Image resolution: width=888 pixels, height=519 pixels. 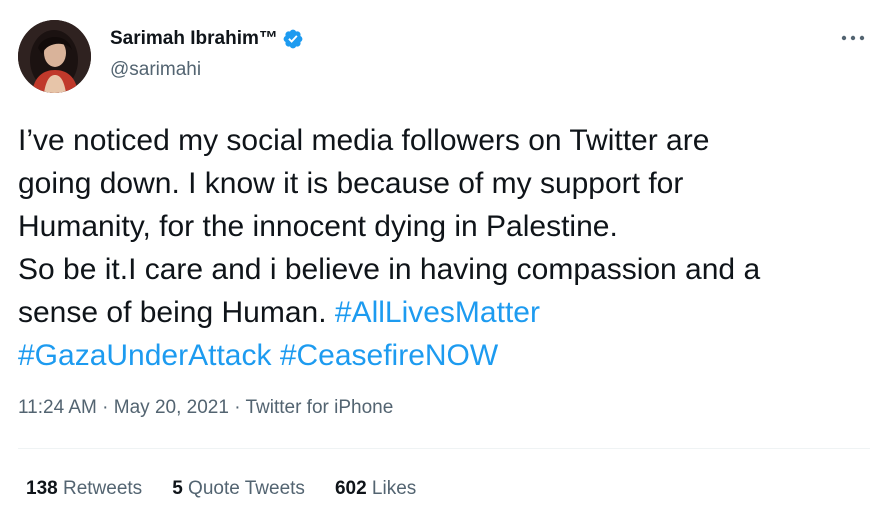 What do you see at coordinates (176, 312) in the screenshot?
I see `tweet-text-segment: sense of being Human.` at bounding box center [176, 312].